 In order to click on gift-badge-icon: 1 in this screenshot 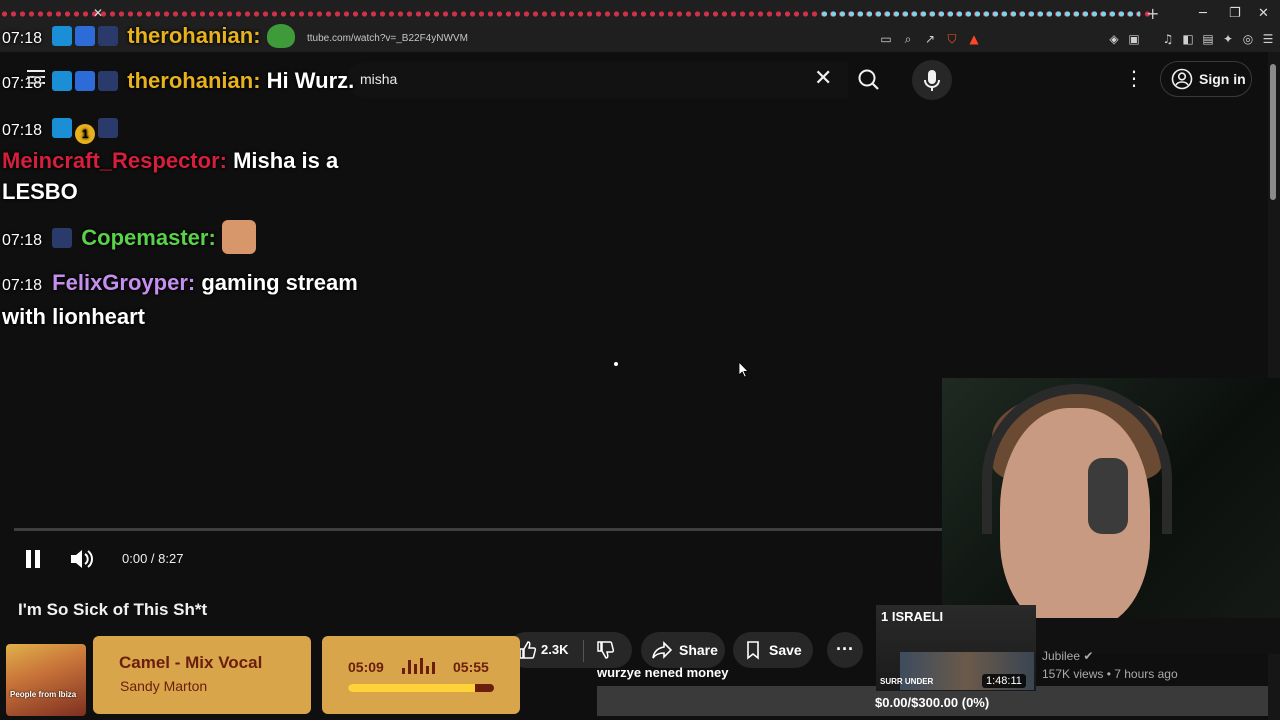, I will do `click(85, 134)`.